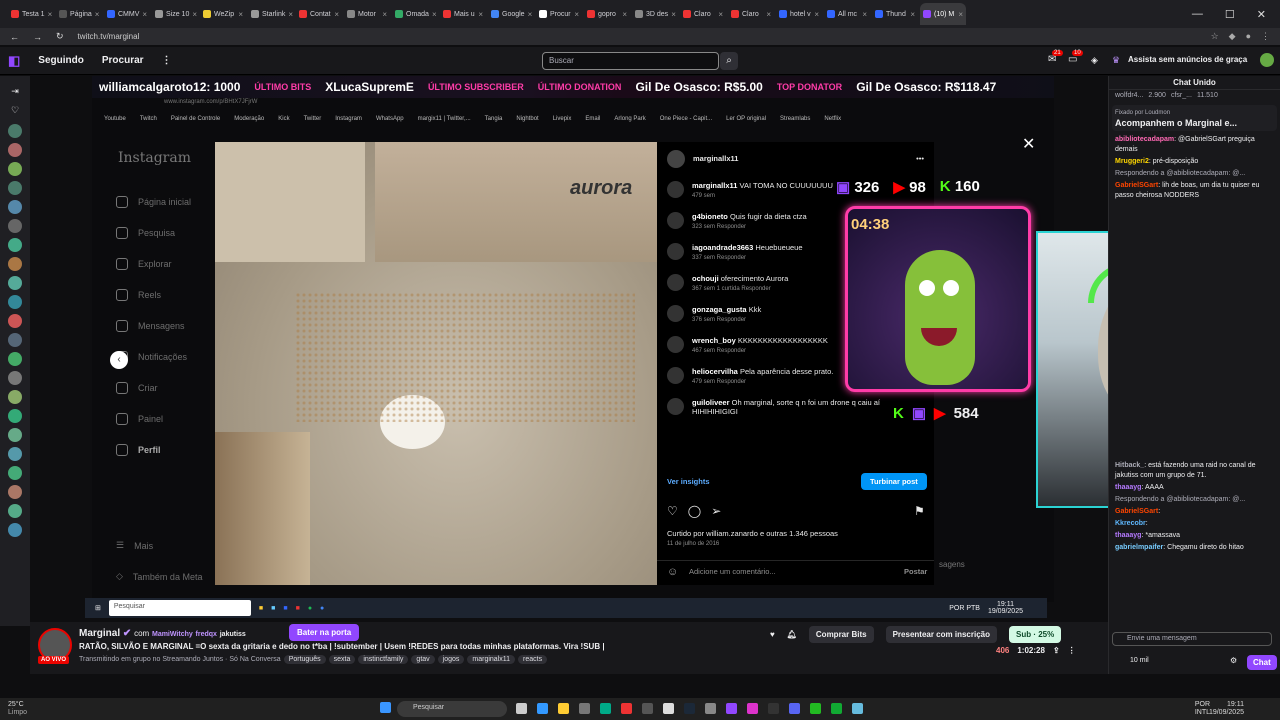 Image resolution: width=1280 pixels, height=720 pixels. What do you see at coordinates (1035, 634) in the screenshot?
I see `subscribe-button: Sub · 25%` at bounding box center [1035, 634].